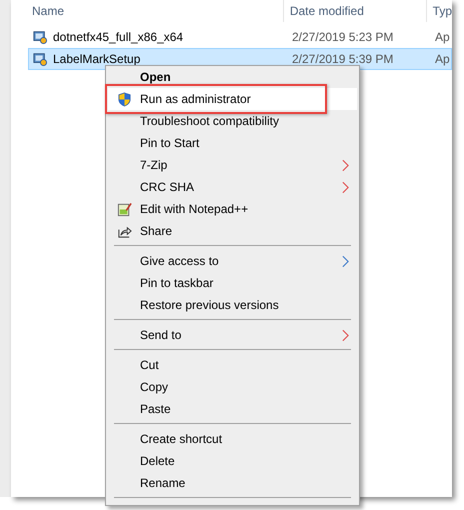  What do you see at coordinates (343, 59) in the screenshot?
I see `date-modified: 2/27/2019 5:39 PM` at bounding box center [343, 59].